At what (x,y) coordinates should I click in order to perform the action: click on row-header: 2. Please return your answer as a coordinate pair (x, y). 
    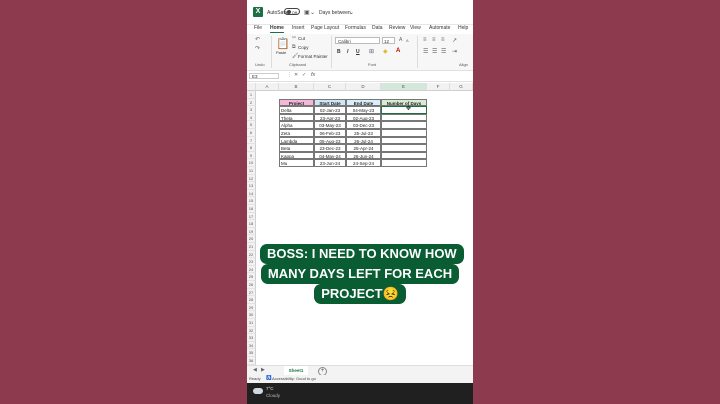
    Looking at the image, I should click on (251, 102).